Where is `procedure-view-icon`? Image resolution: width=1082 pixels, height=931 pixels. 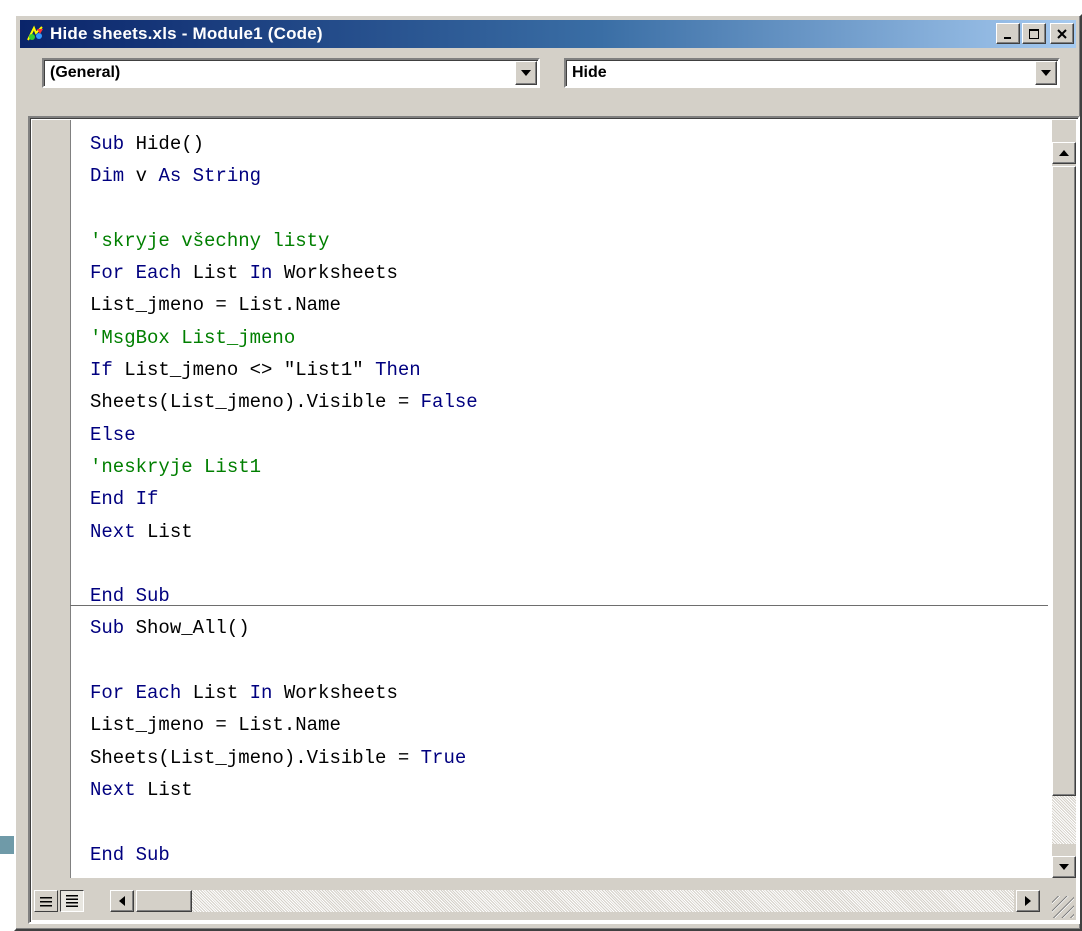
procedure-view-icon is located at coordinates (46, 902).